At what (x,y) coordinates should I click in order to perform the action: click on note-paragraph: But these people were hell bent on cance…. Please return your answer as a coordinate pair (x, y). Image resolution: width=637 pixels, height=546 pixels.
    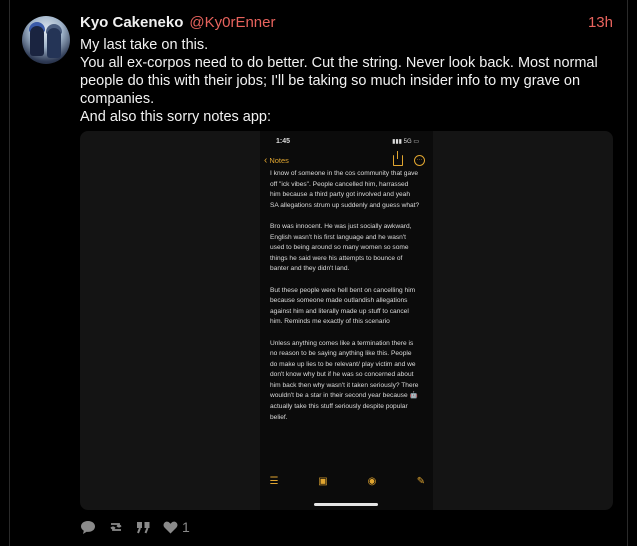
    Looking at the image, I should click on (343, 306).